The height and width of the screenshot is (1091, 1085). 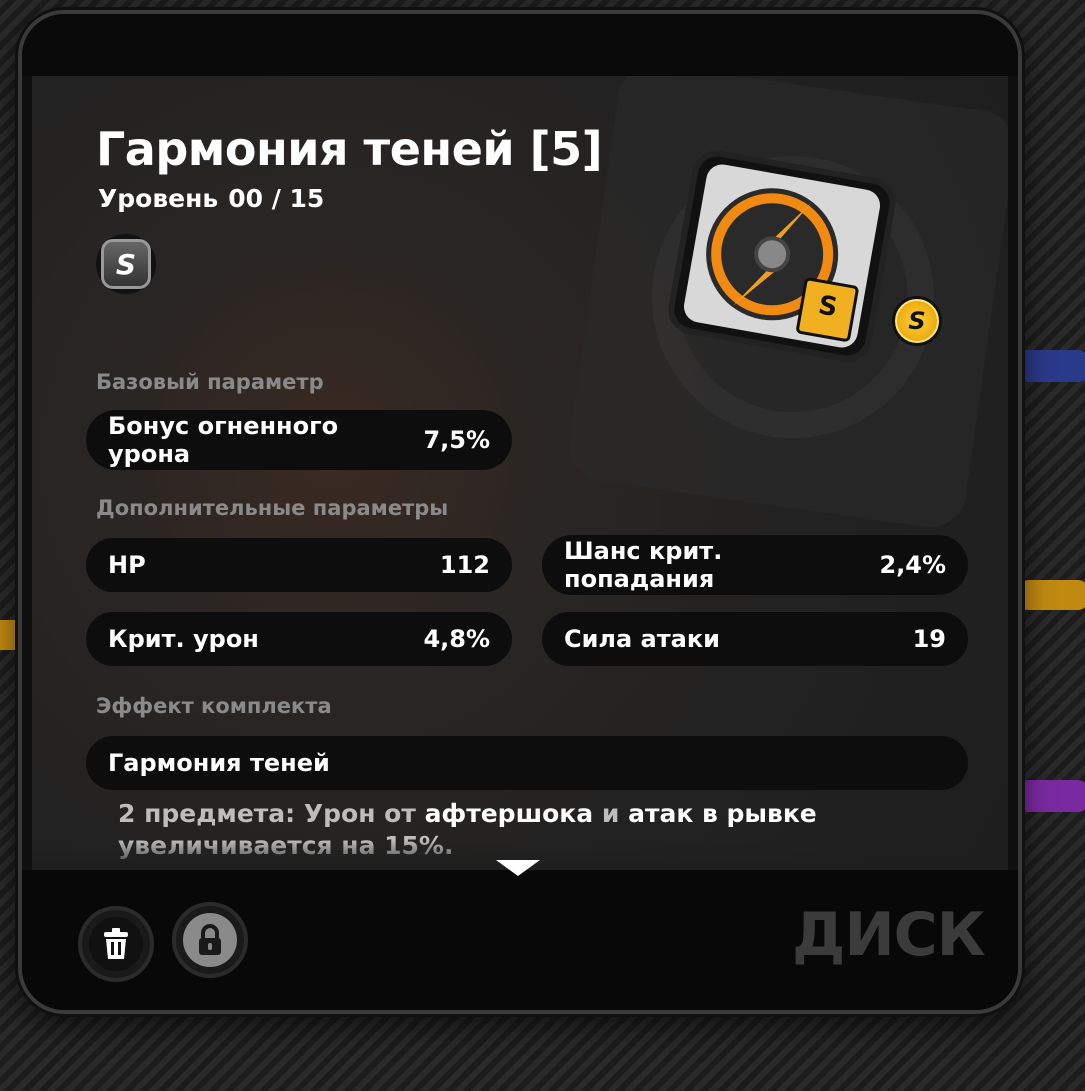 I want to click on set-effect-header: Эффект комплекта, so click(x=214, y=706).